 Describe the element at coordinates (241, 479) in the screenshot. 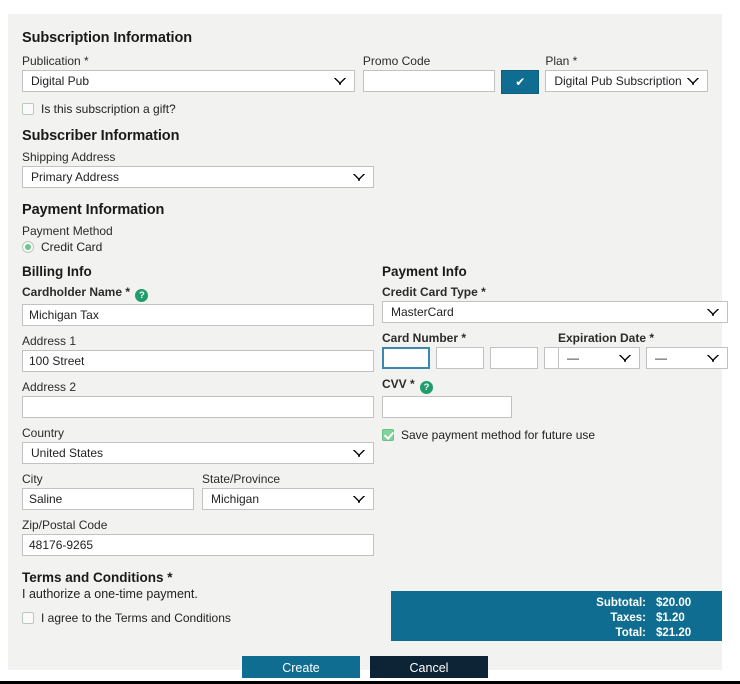

I see `state-label: State/Province` at that location.